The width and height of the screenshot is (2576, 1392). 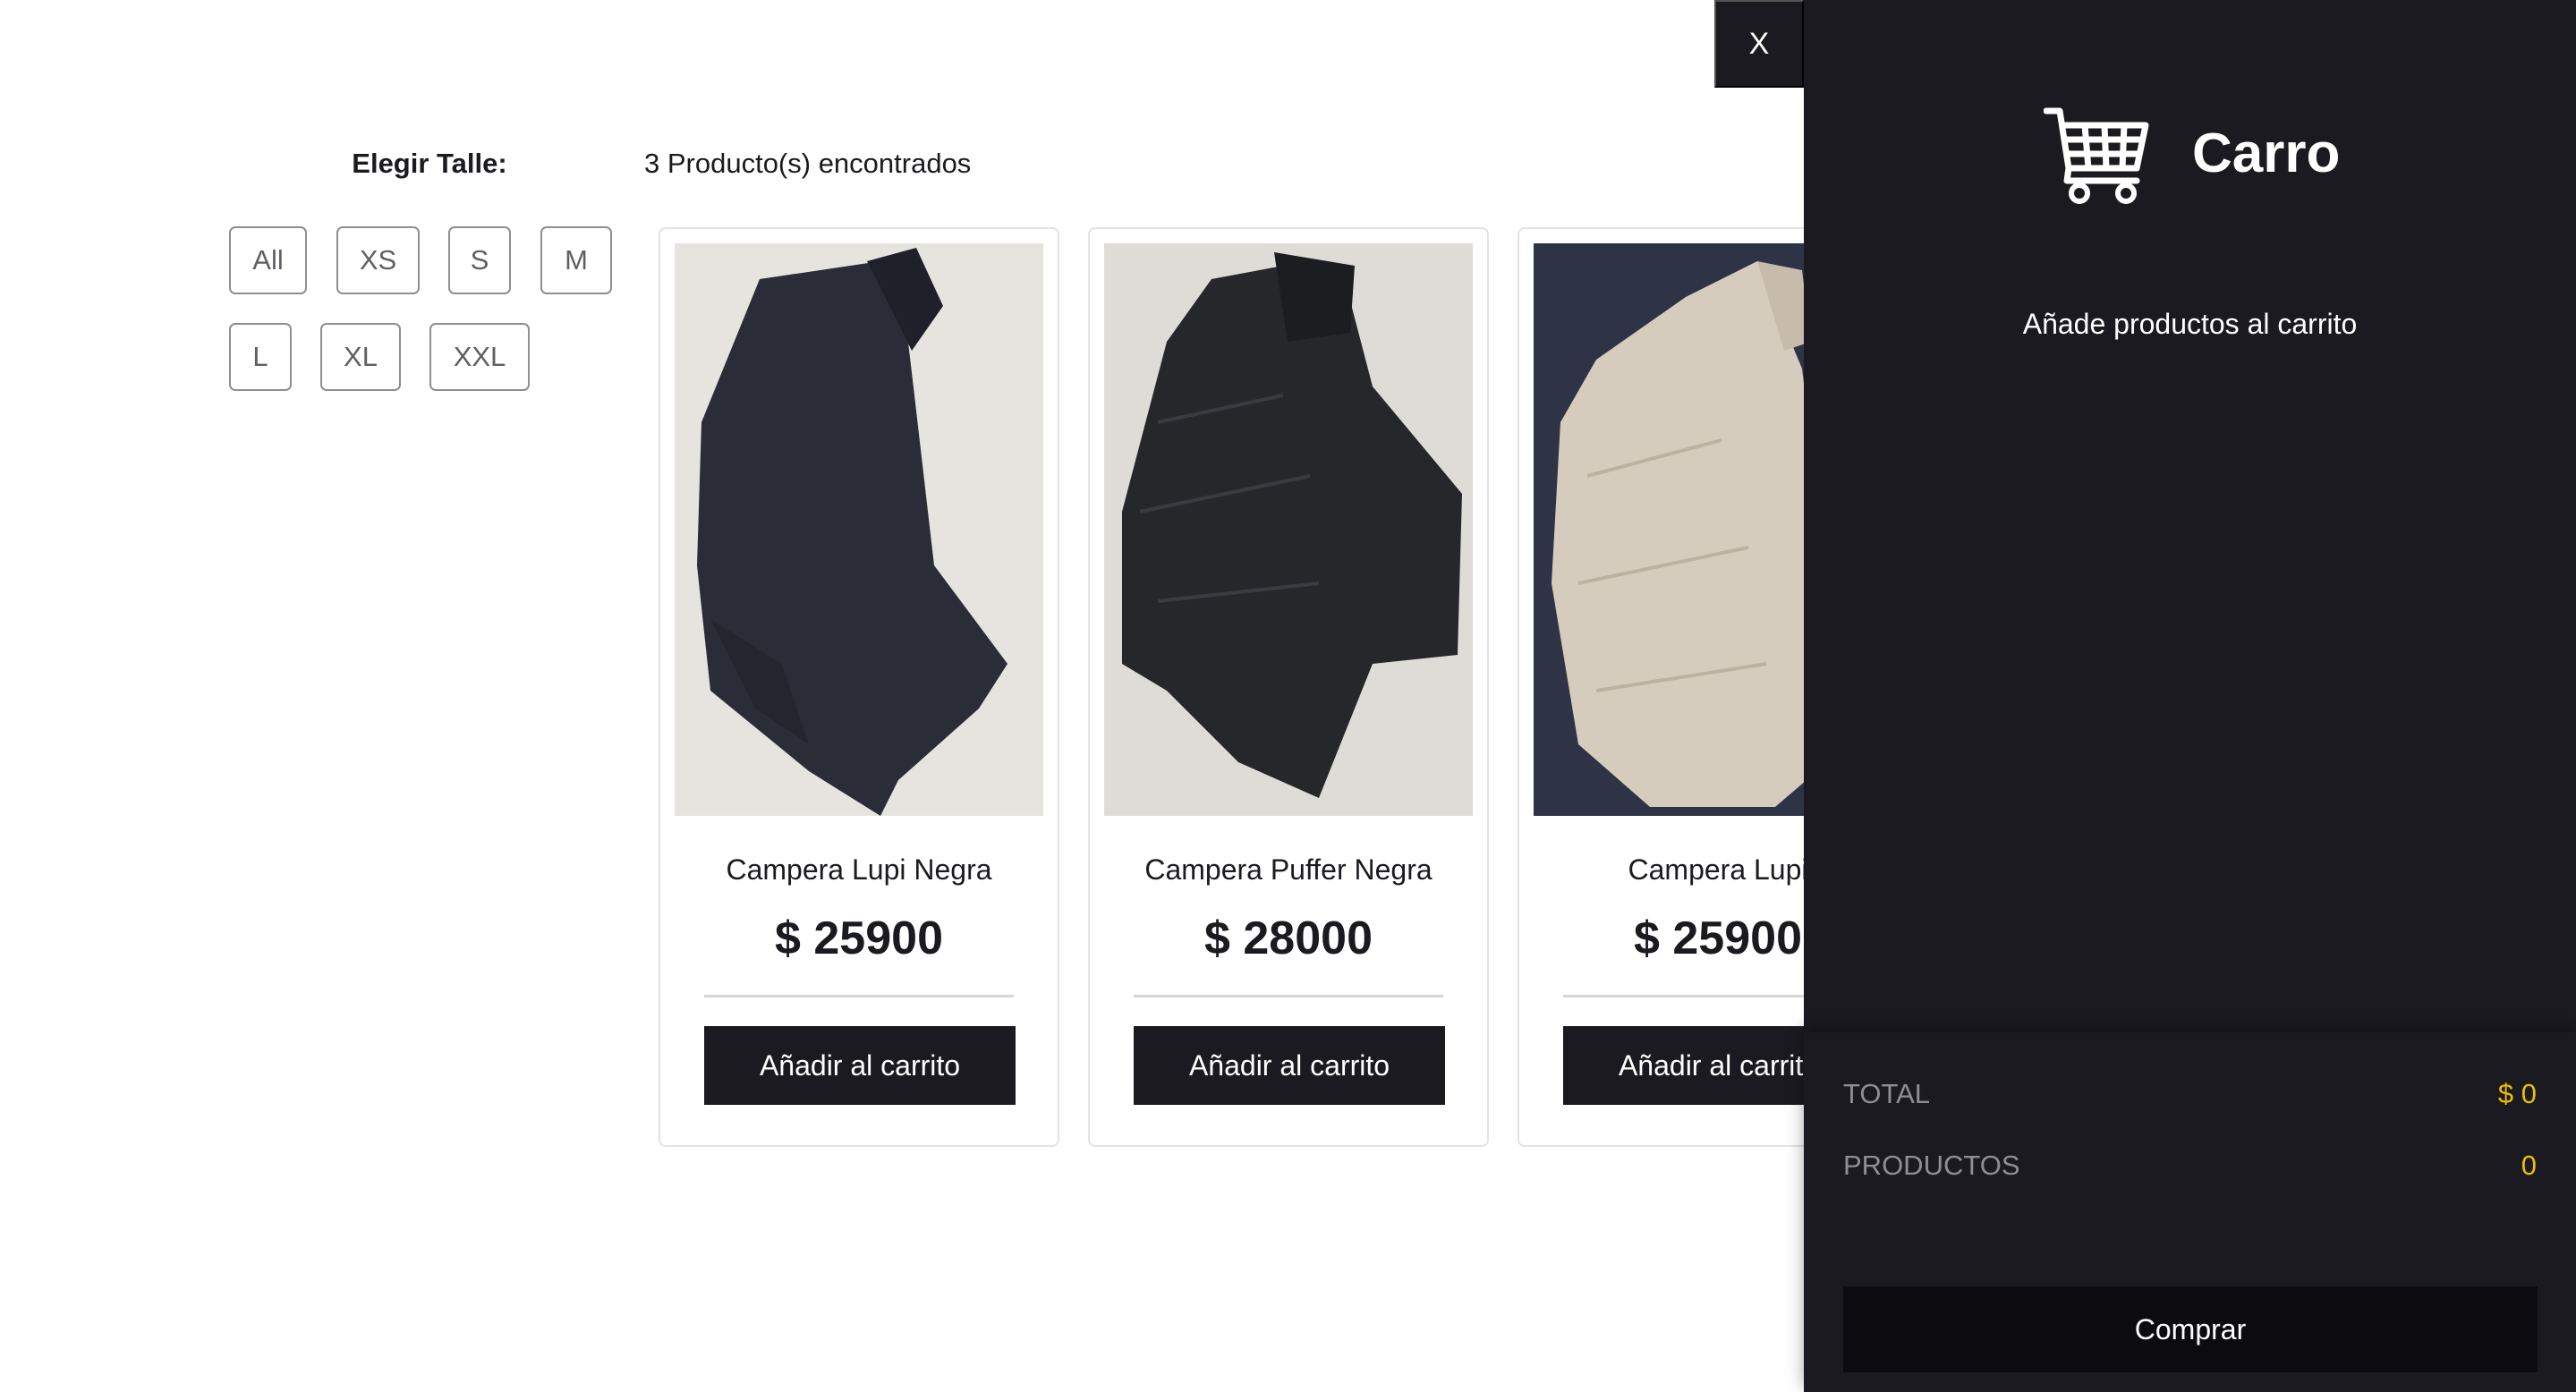 What do you see at coordinates (360, 357) in the screenshot?
I see `size-button-xl: XL` at bounding box center [360, 357].